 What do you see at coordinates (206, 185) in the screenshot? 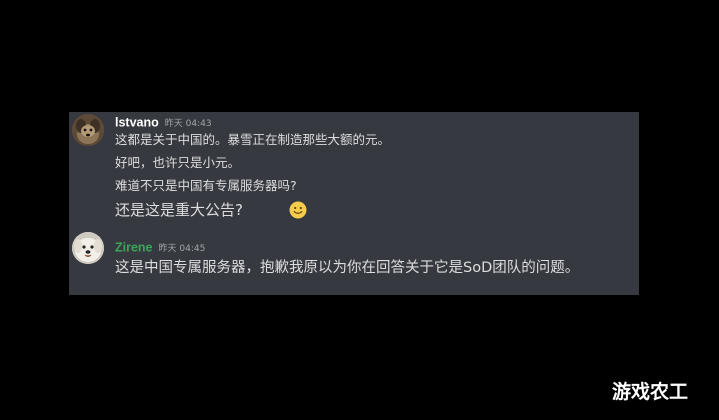
I see `message-text: 难道不只是中国有专属服务器吗?` at bounding box center [206, 185].